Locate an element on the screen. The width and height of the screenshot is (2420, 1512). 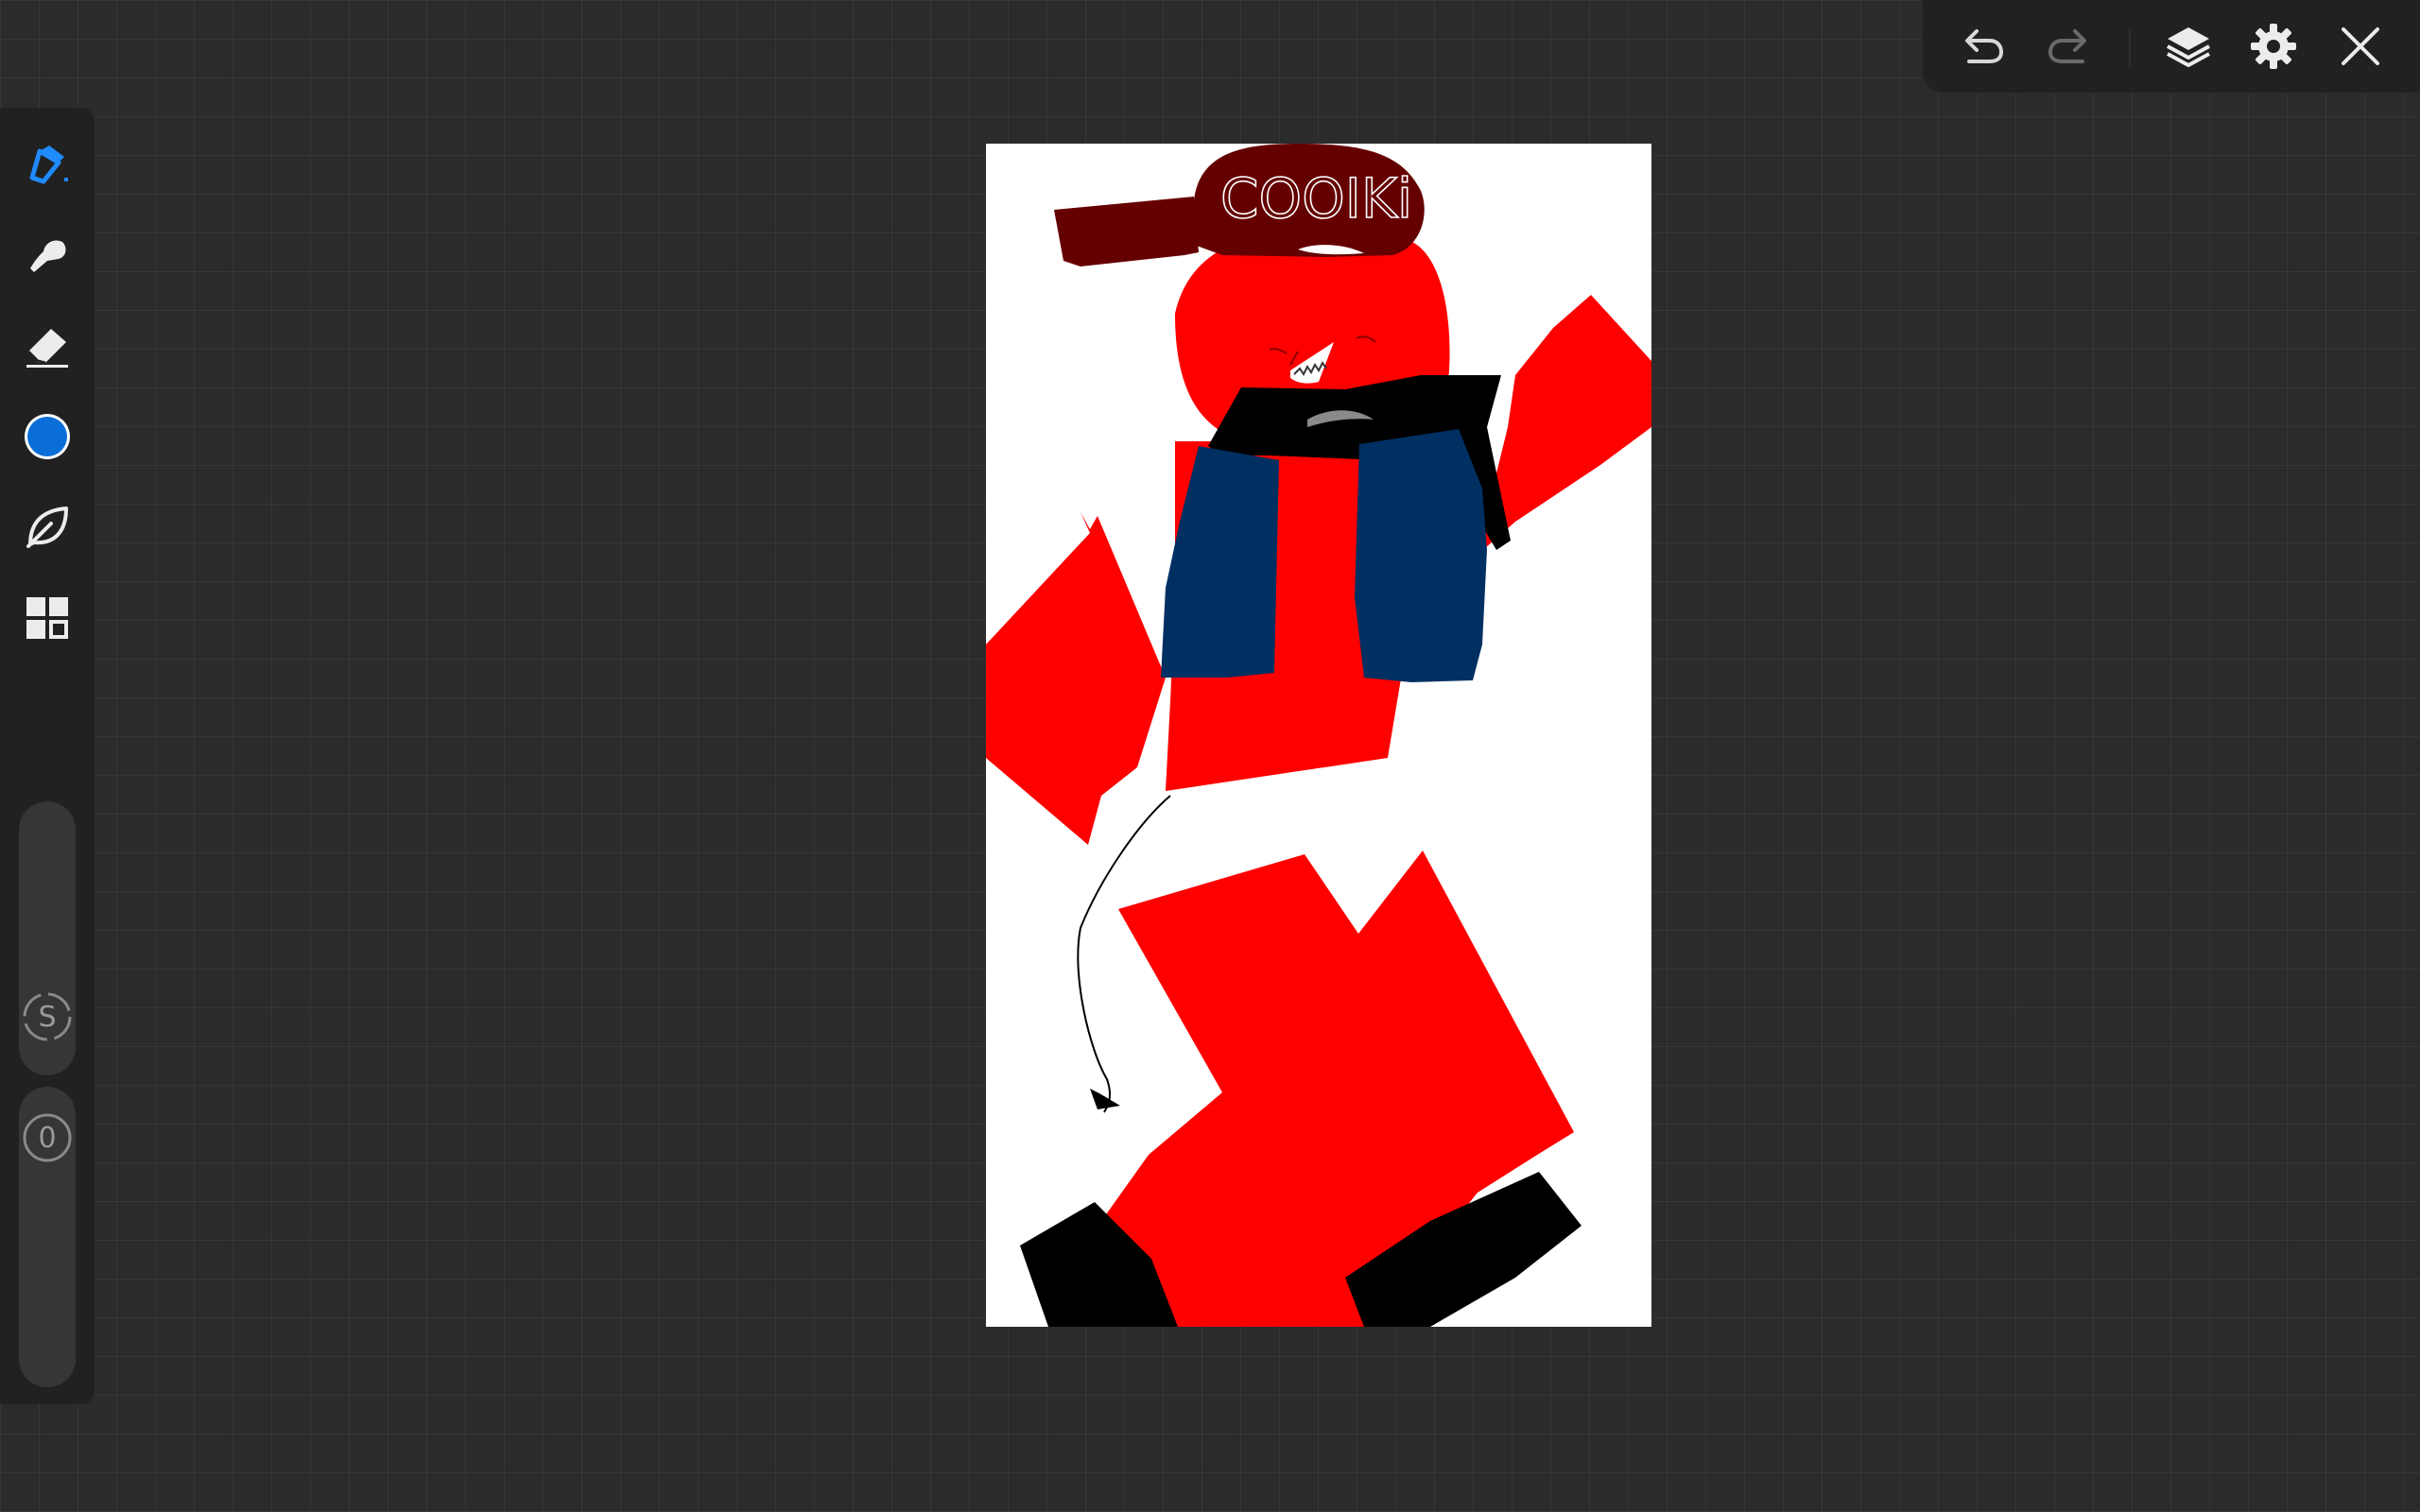
adjustments-tool is located at coordinates (47, 527).